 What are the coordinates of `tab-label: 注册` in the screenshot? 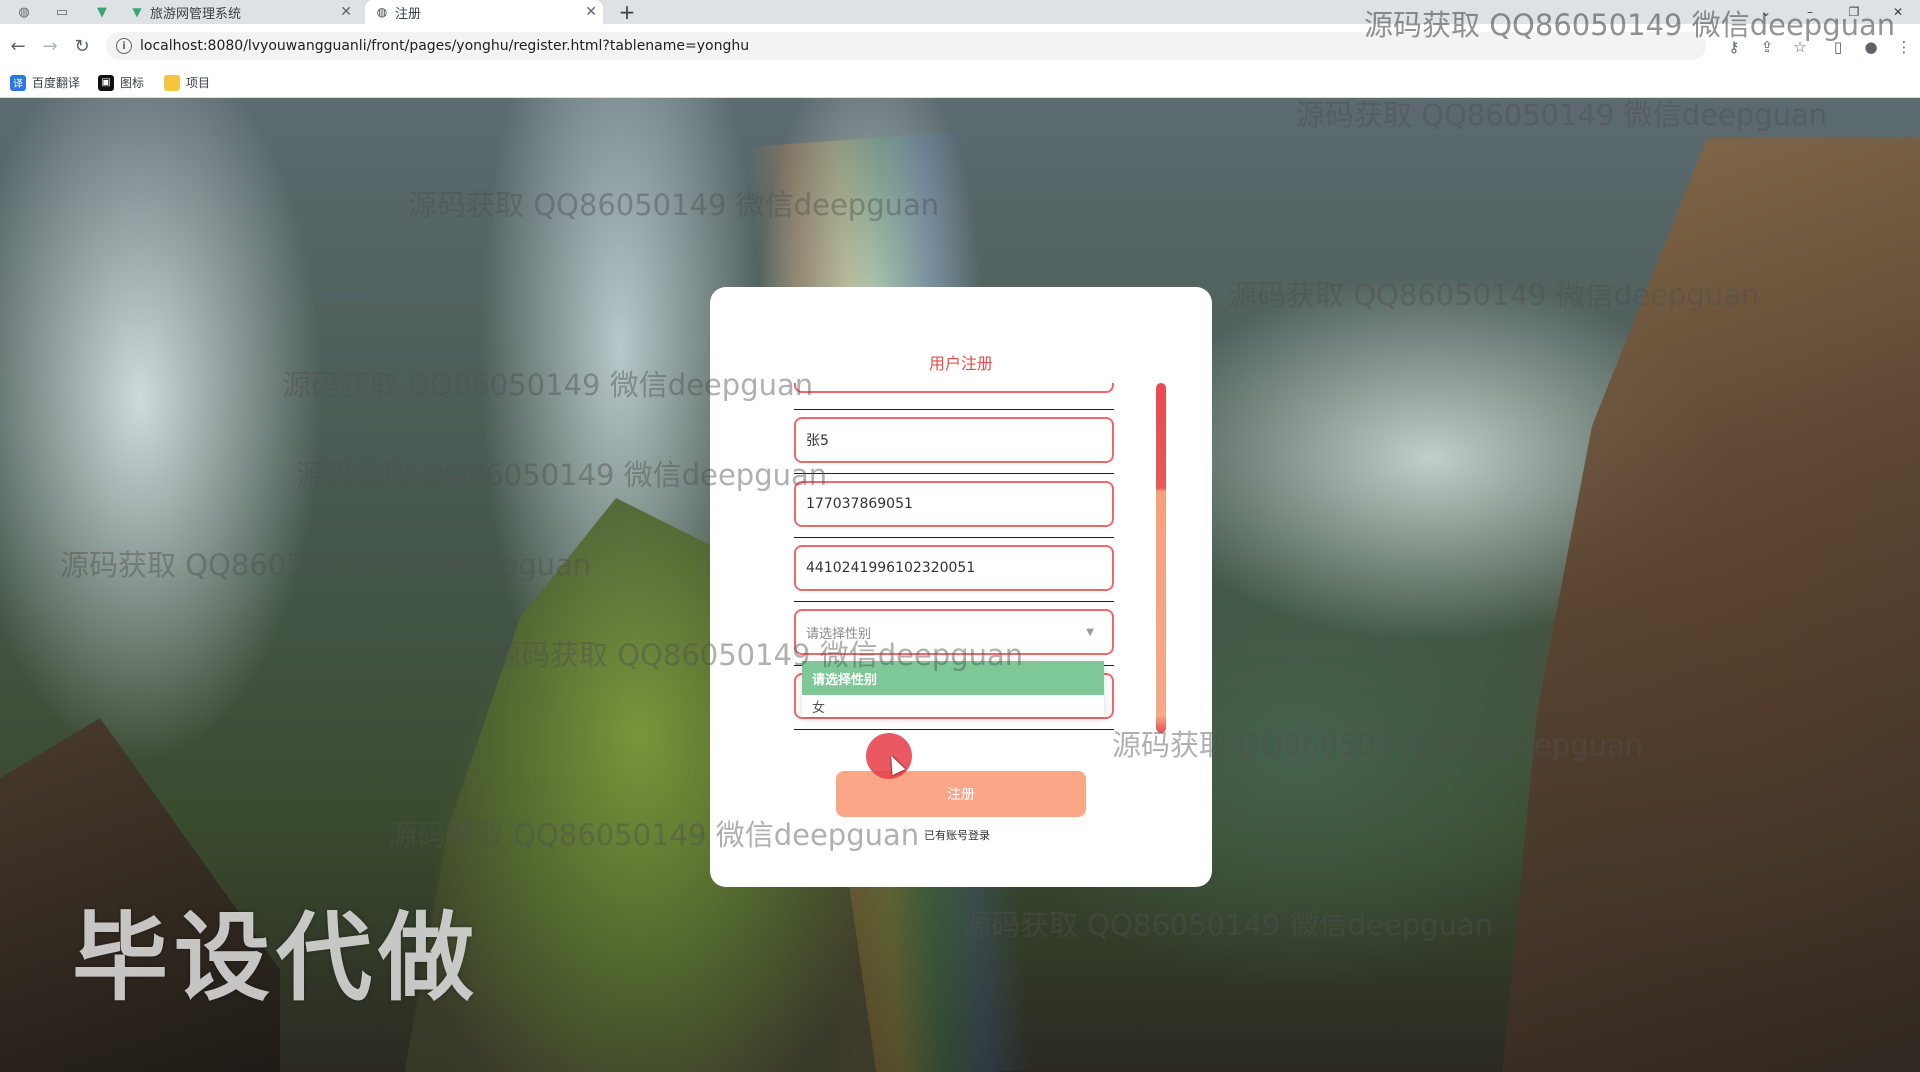 It's located at (408, 14).